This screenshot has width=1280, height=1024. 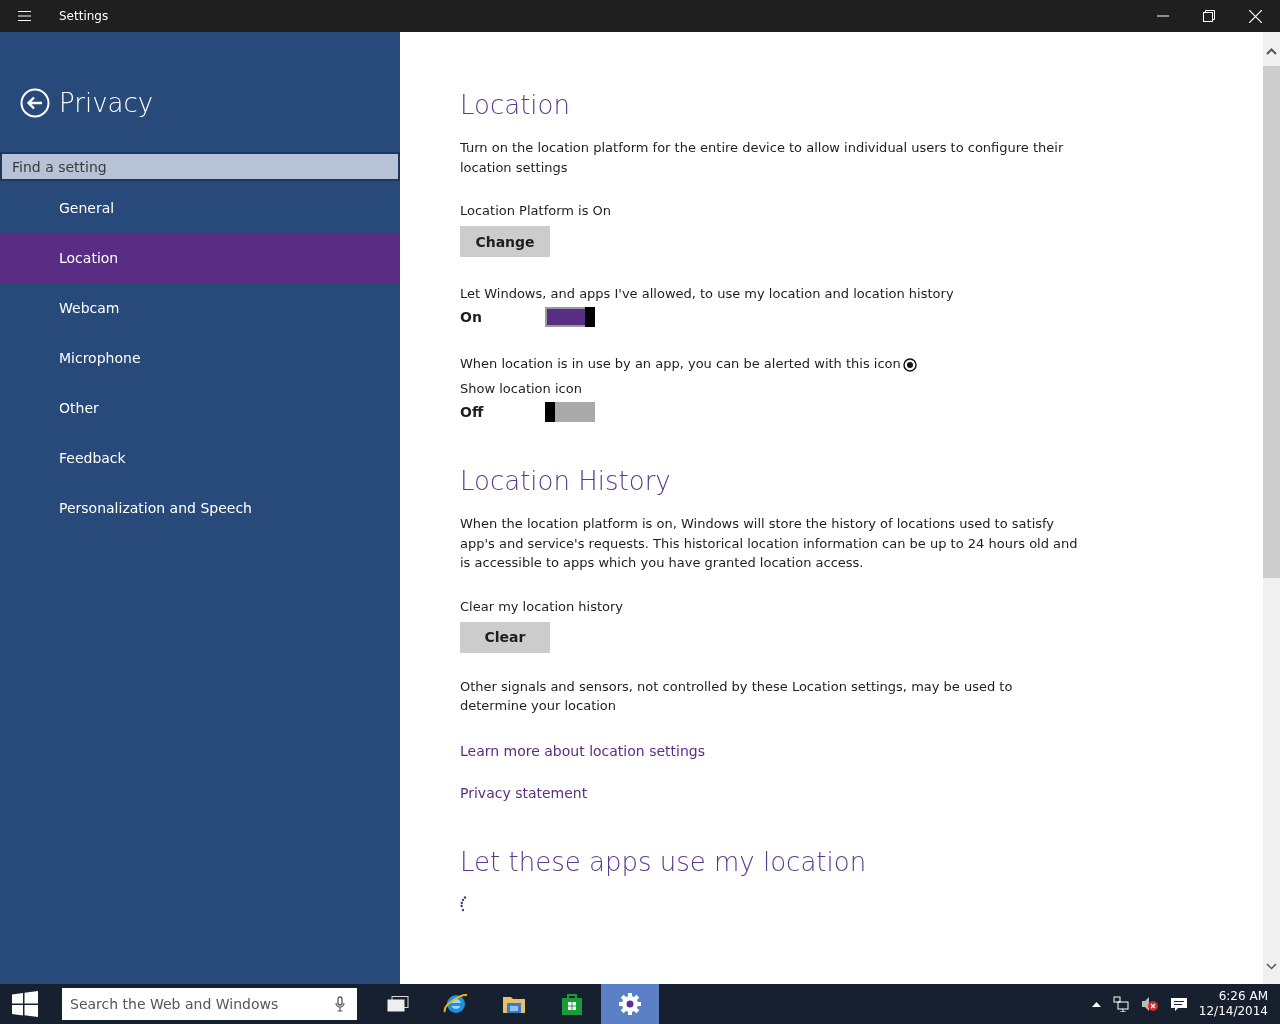 What do you see at coordinates (340, 1004) in the screenshot?
I see `microphone-icon` at bounding box center [340, 1004].